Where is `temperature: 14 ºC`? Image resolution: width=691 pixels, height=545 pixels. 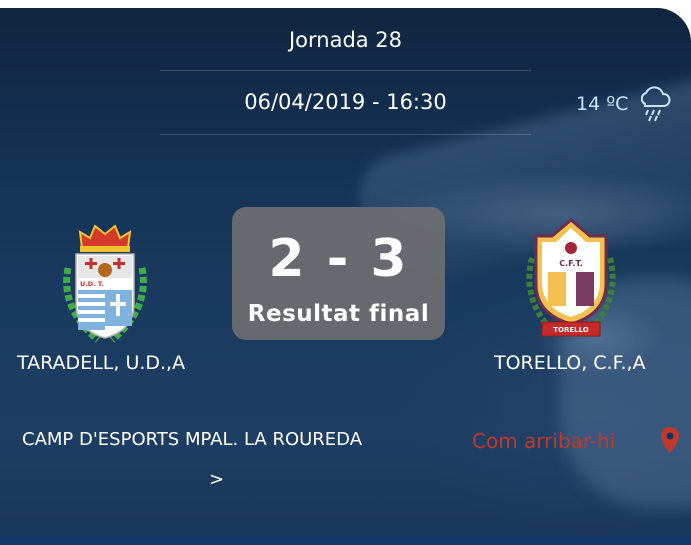 temperature: 14 ºC is located at coordinates (602, 104).